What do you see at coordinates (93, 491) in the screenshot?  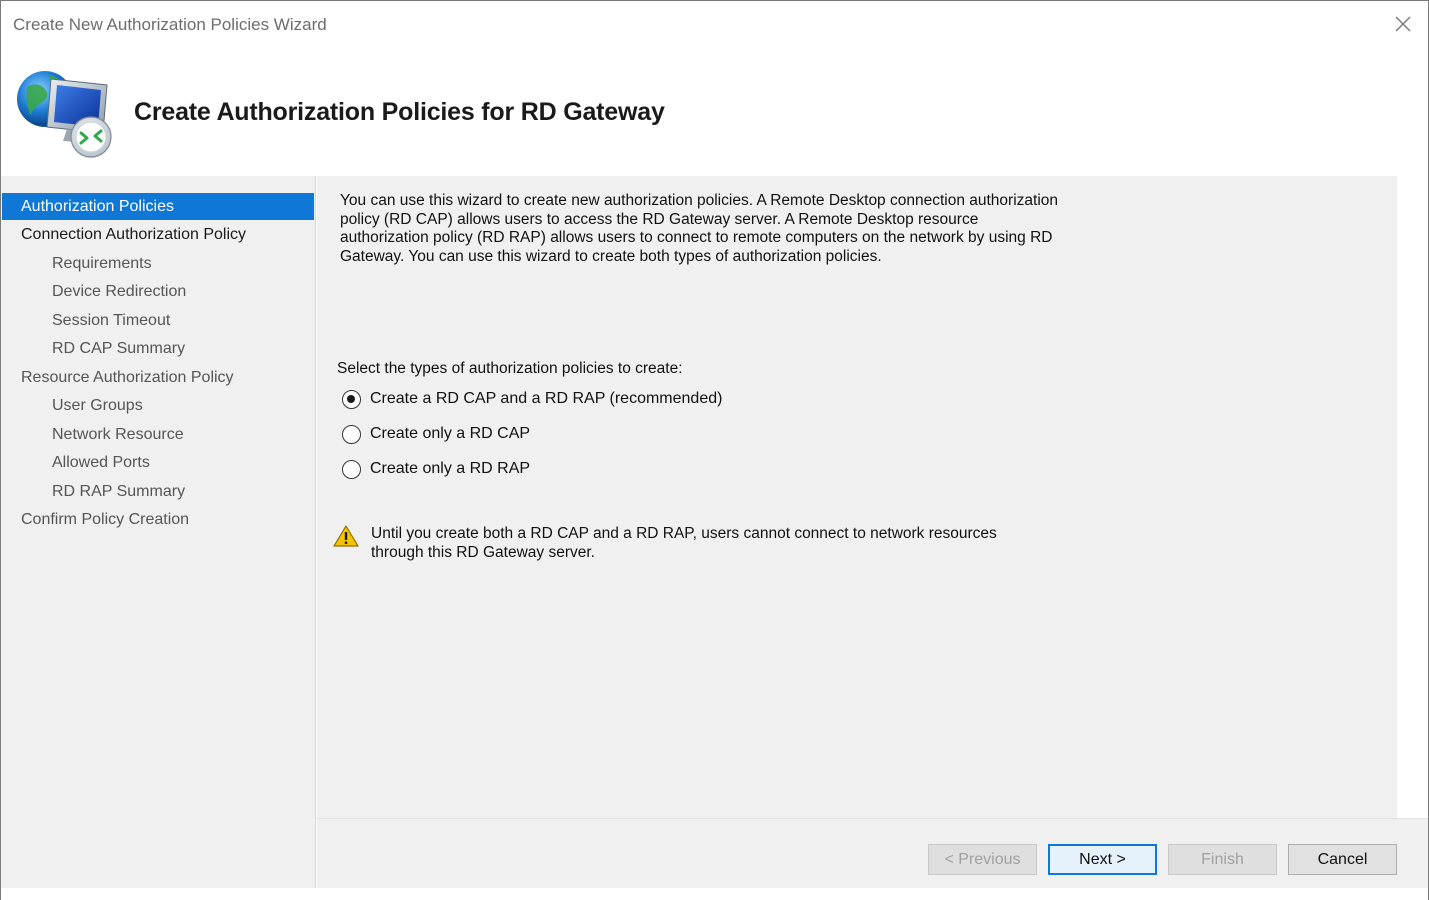 I see `nav-item-rd-rap-summary: RD RAP Summary` at bounding box center [93, 491].